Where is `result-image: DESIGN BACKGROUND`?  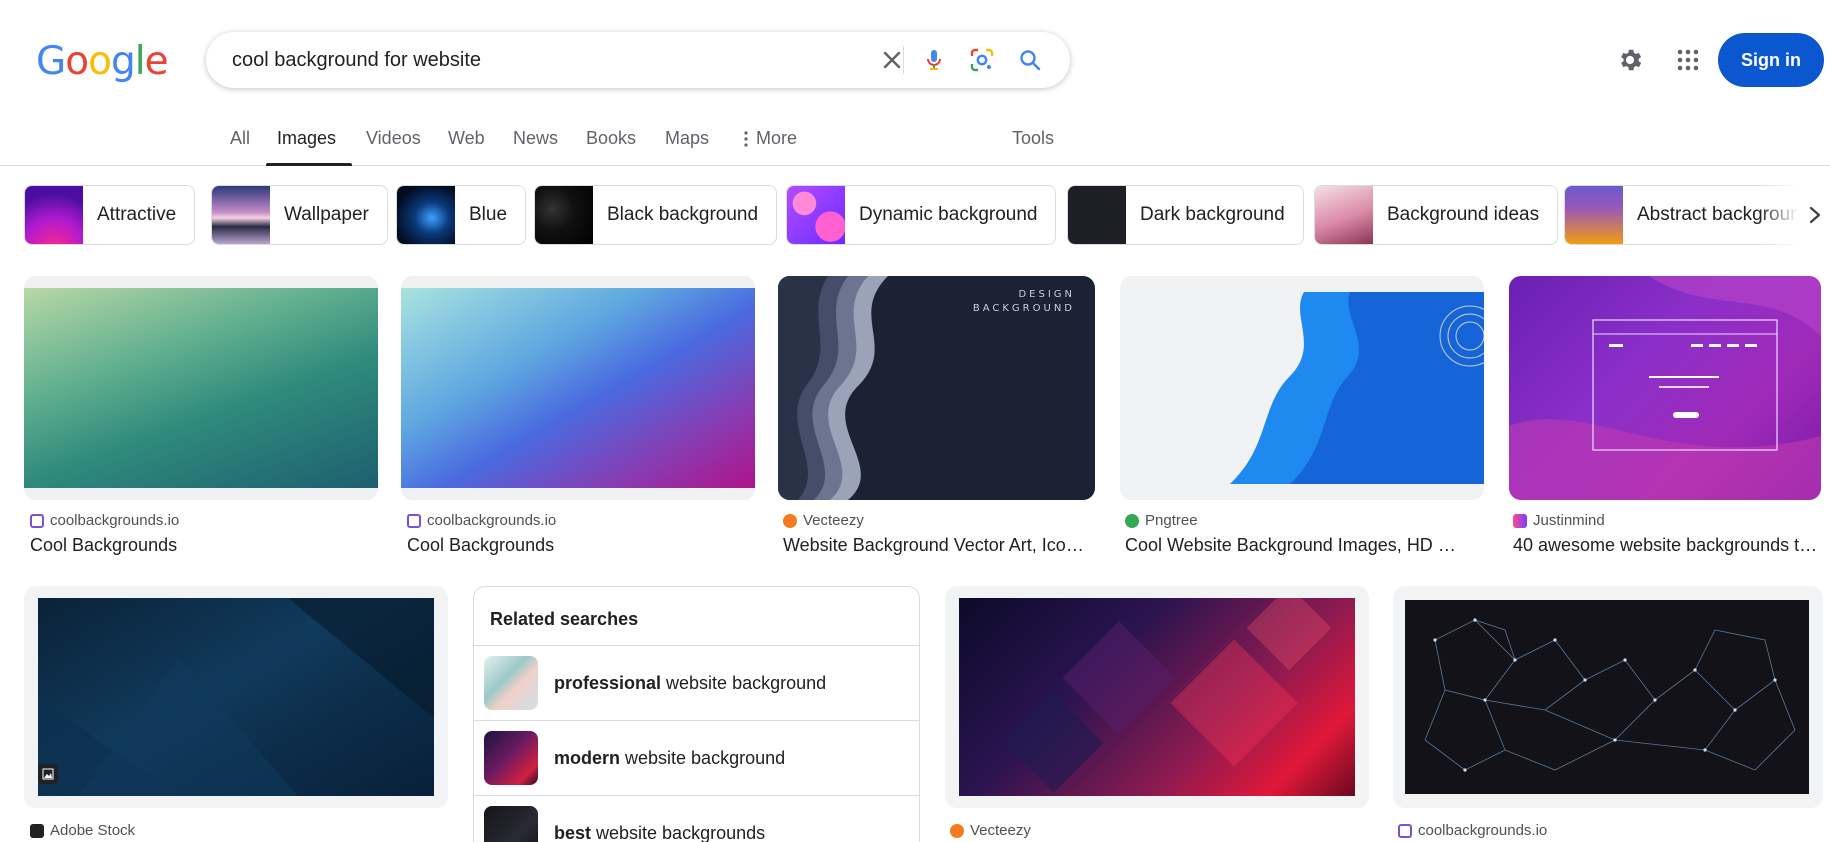 result-image: DESIGN BACKGROUND is located at coordinates (936, 388).